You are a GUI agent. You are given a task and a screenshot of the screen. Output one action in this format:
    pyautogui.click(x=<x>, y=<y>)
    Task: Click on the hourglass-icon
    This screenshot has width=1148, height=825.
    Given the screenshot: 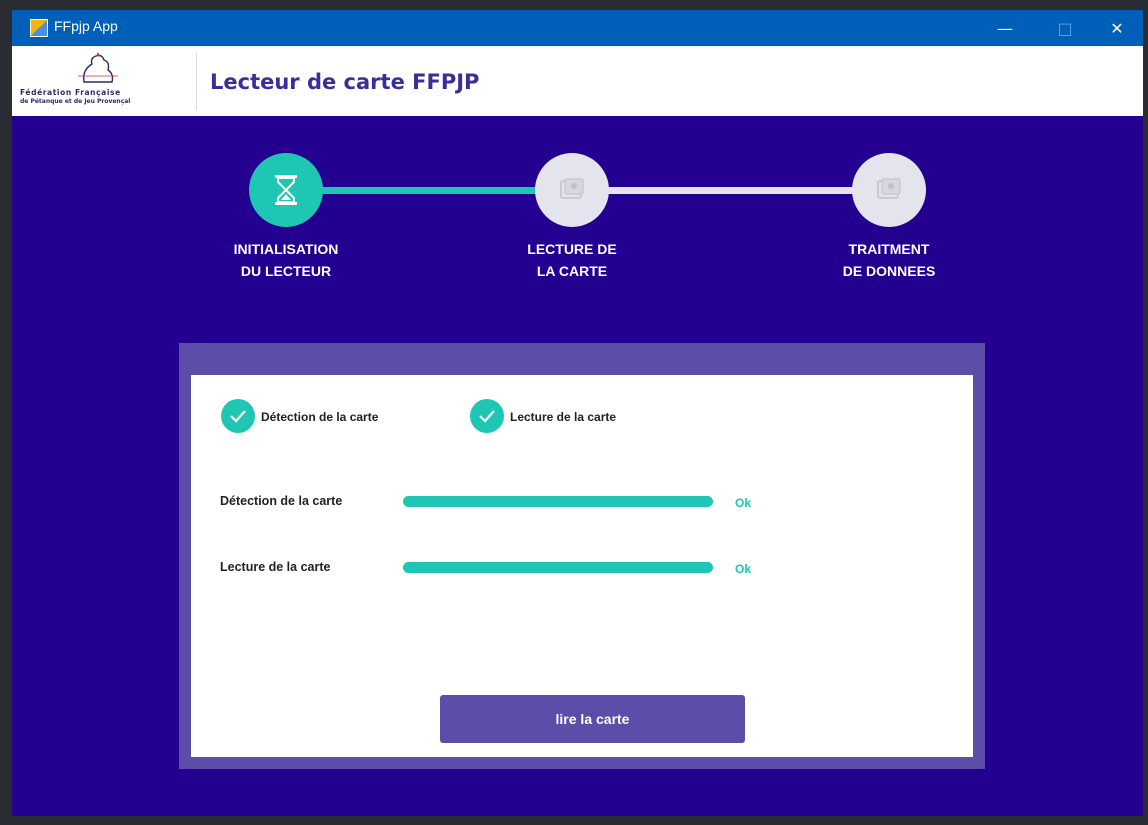 What is the action you would take?
    pyautogui.click(x=286, y=190)
    